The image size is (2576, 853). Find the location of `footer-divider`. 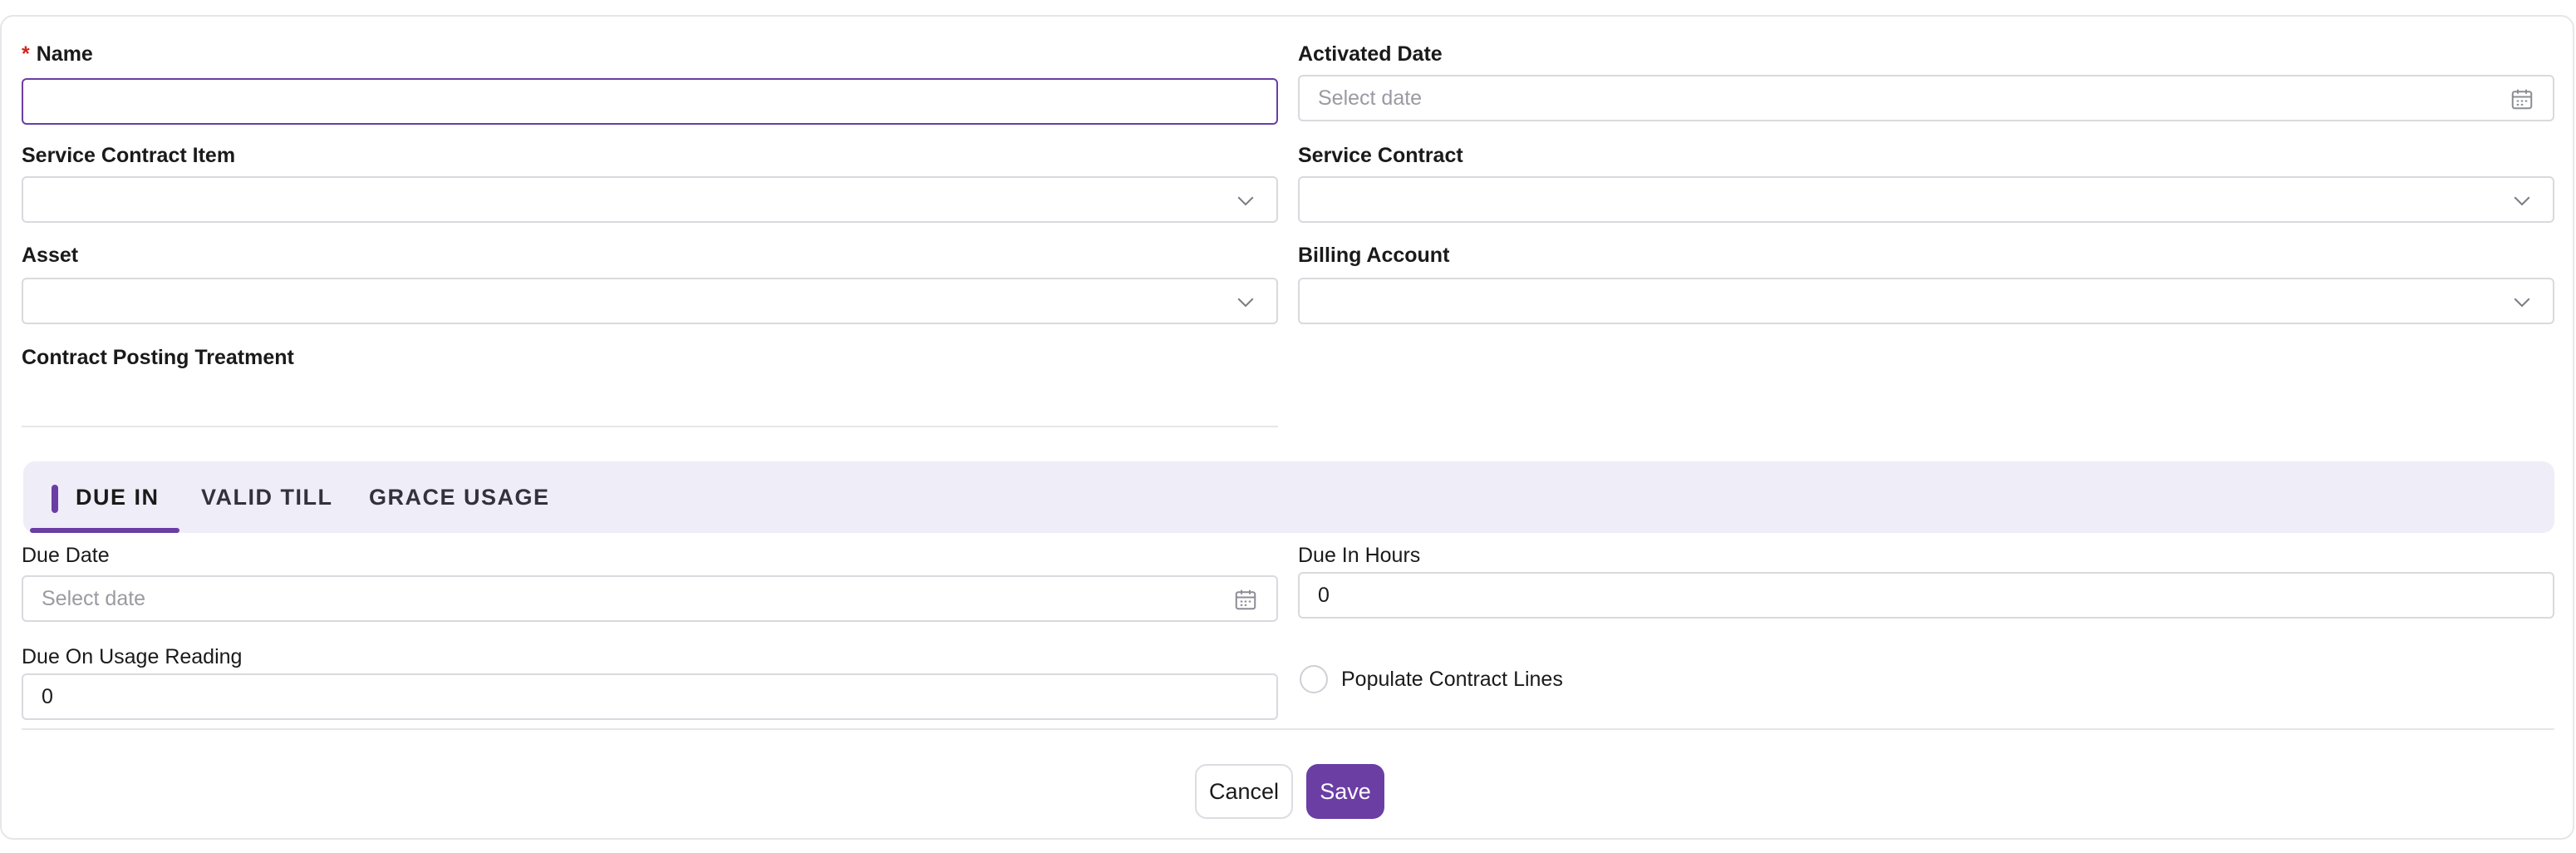

footer-divider is located at coordinates (1288, 729).